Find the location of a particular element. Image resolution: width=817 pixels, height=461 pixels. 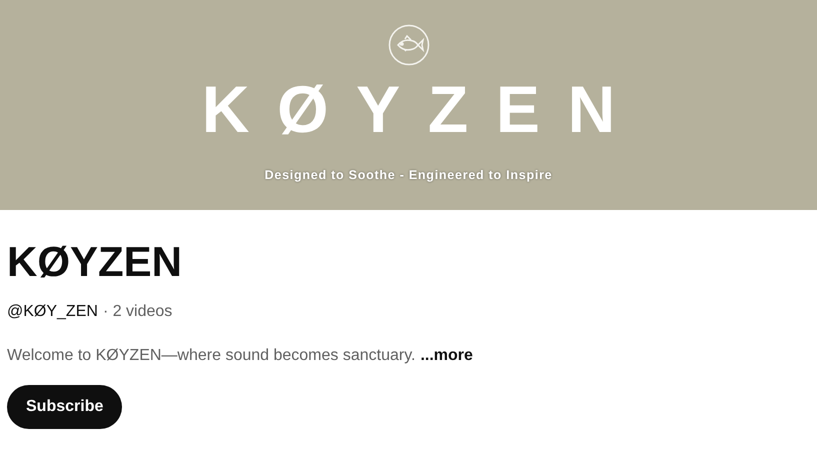

fish-icon is located at coordinates (409, 45).